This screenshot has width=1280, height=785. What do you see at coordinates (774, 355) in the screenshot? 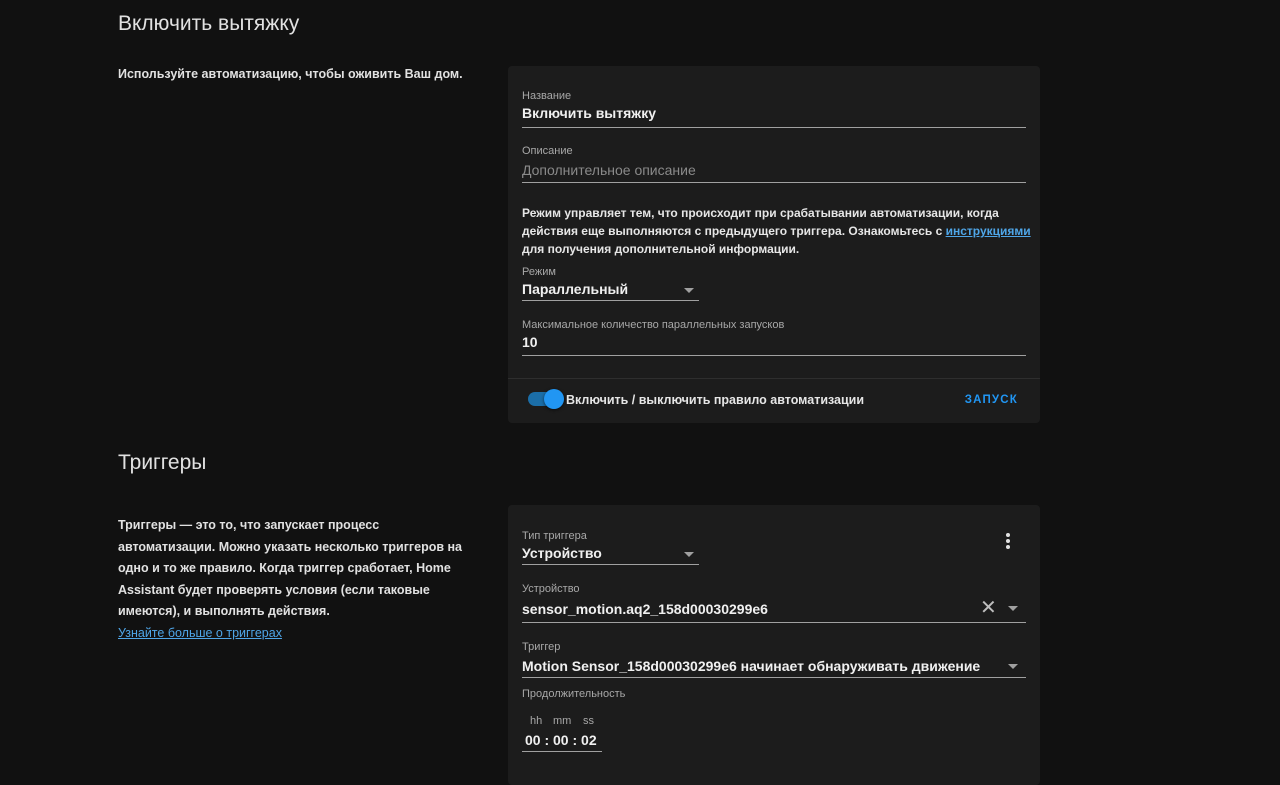
I see `max-runs-underline` at bounding box center [774, 355].